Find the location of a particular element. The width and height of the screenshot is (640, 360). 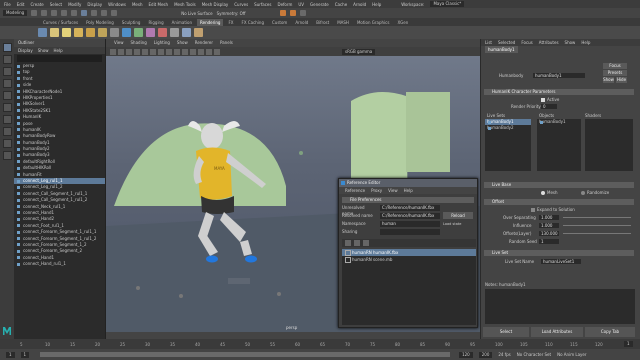

ref-menu-reference: Reference is located at coordinates (355, 190).